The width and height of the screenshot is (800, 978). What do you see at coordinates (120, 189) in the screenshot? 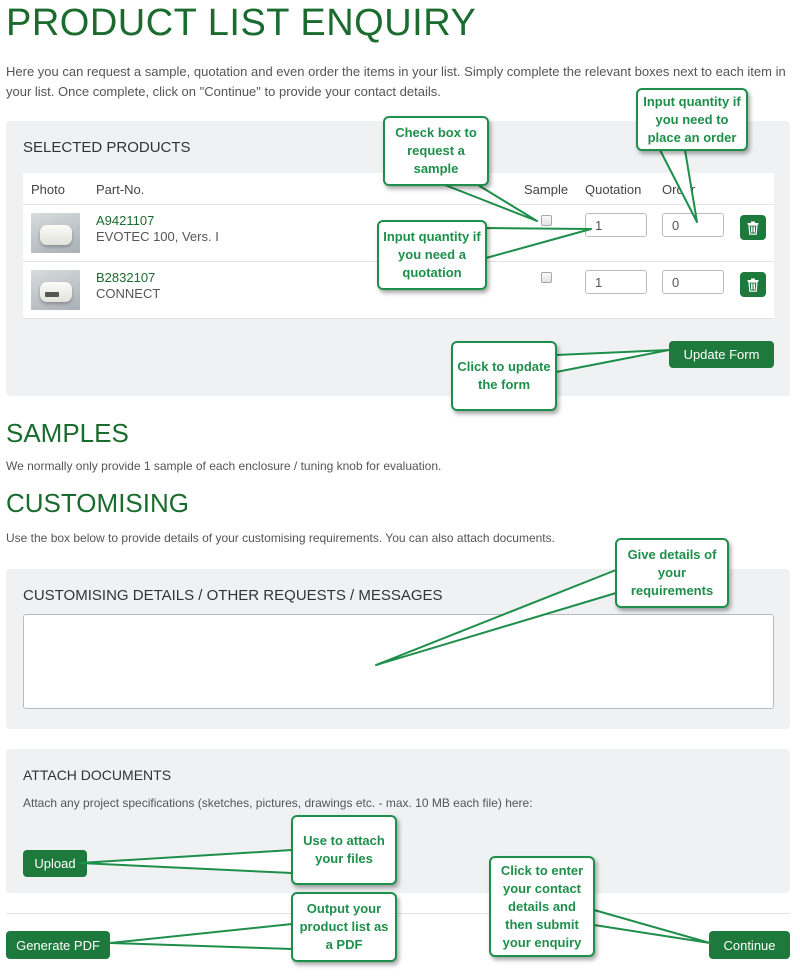
I see `col-part-no: Part-No.` at bounding box center [120, 189].